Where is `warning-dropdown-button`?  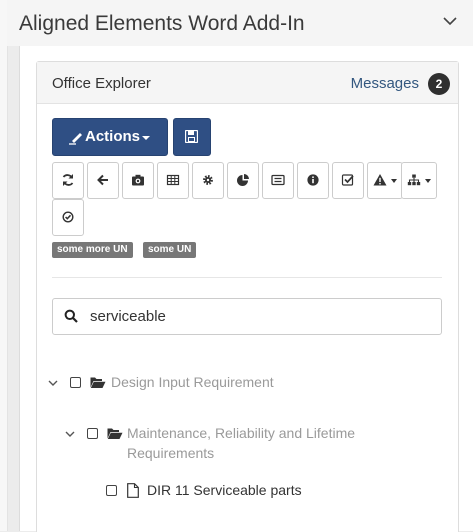
warning-dropdown-button is located at coordinates (385, 180).